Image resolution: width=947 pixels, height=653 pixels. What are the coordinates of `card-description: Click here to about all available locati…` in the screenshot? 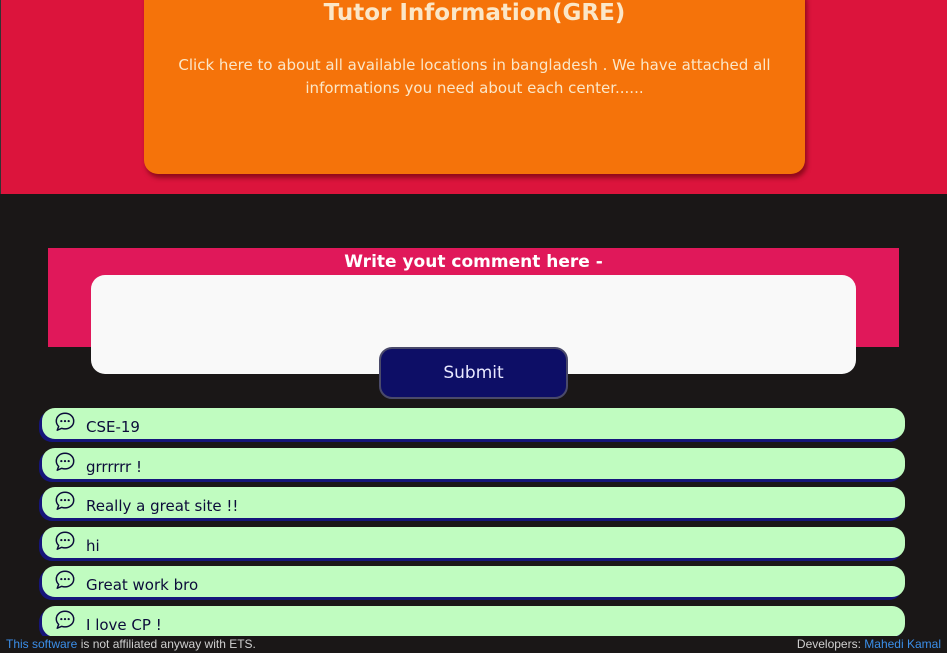 It's located at (474, 77).